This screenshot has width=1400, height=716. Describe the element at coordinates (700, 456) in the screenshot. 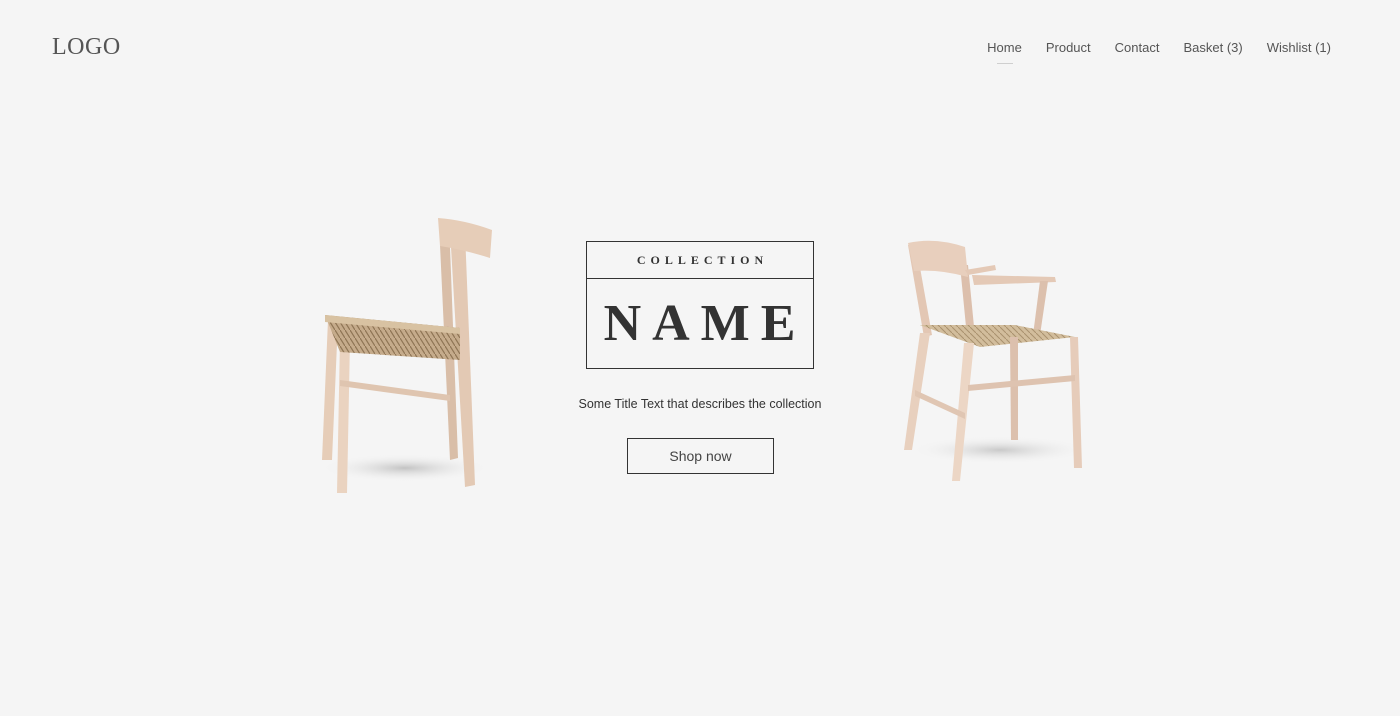

I see `shop-now-button: Shop now` at that location.